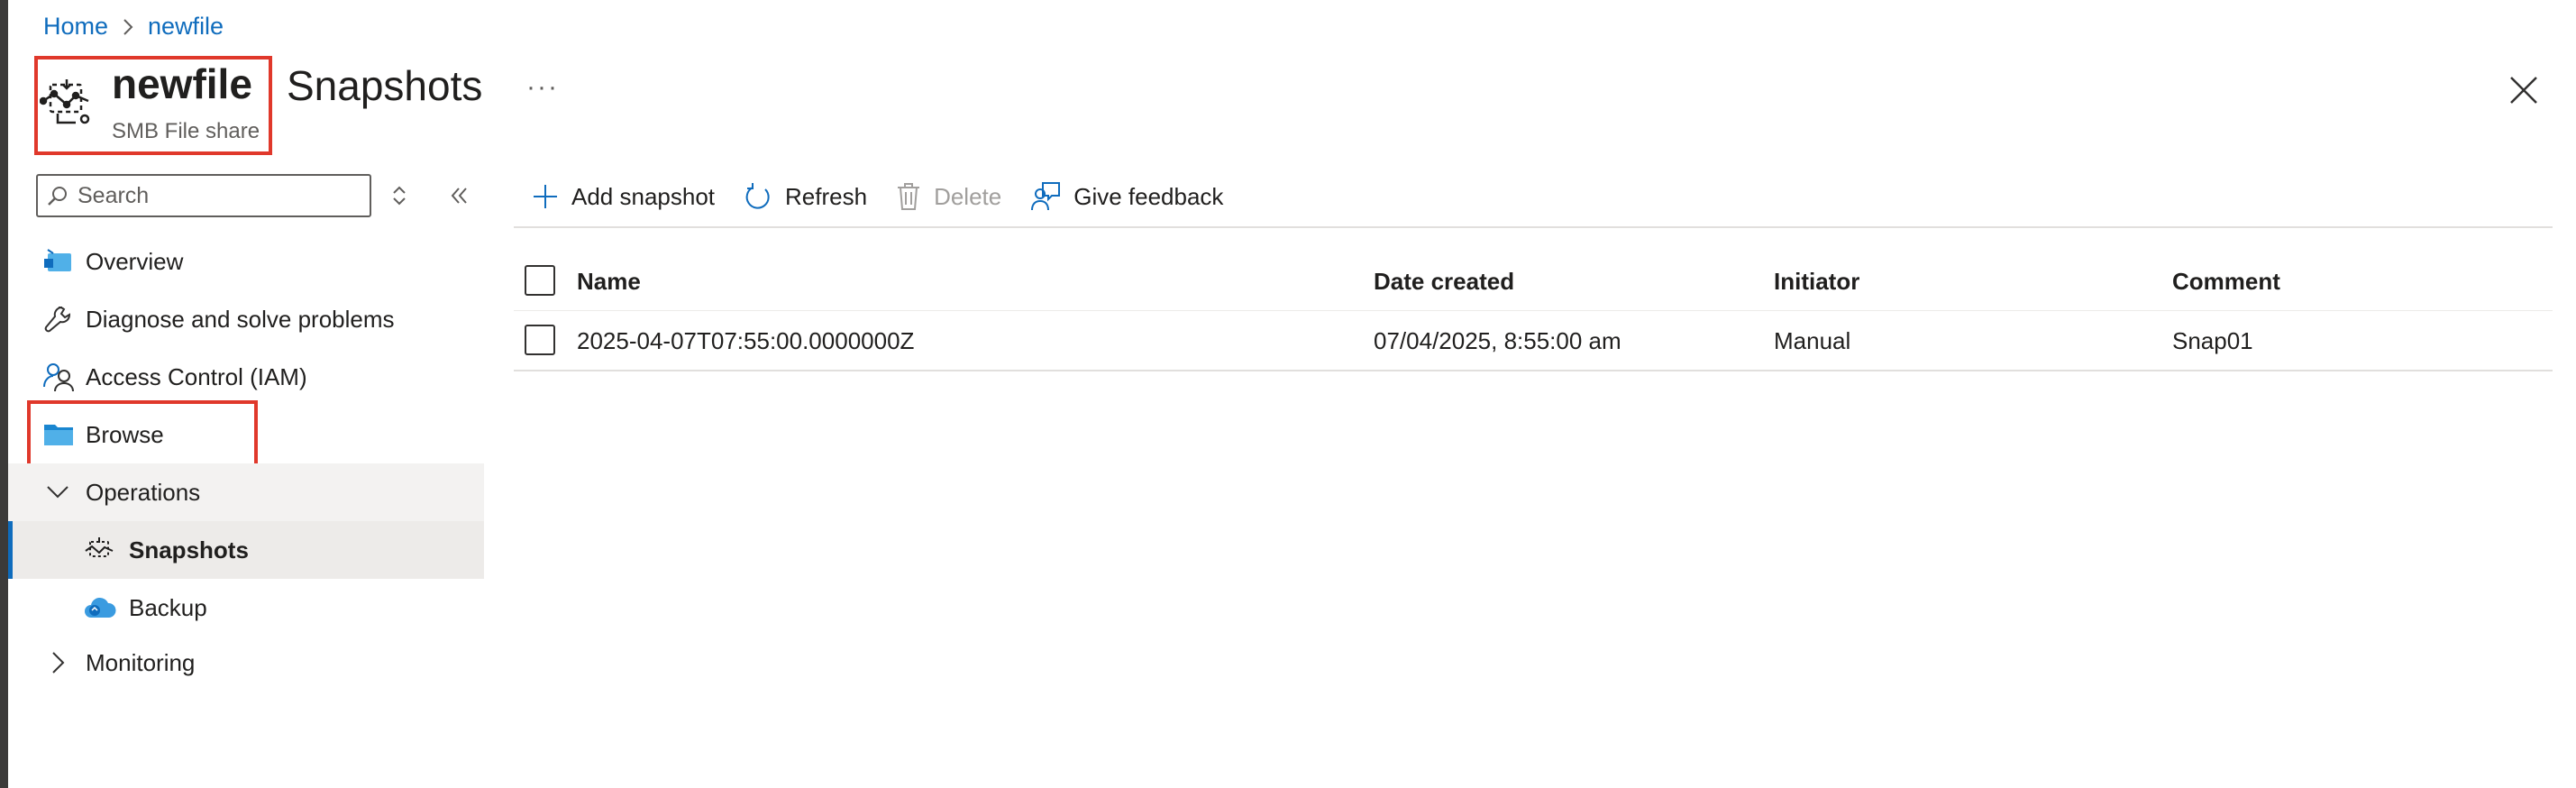 The width and height of the screenshot is (2576, 788). I want to click on close-icon, so click(2523, 90).